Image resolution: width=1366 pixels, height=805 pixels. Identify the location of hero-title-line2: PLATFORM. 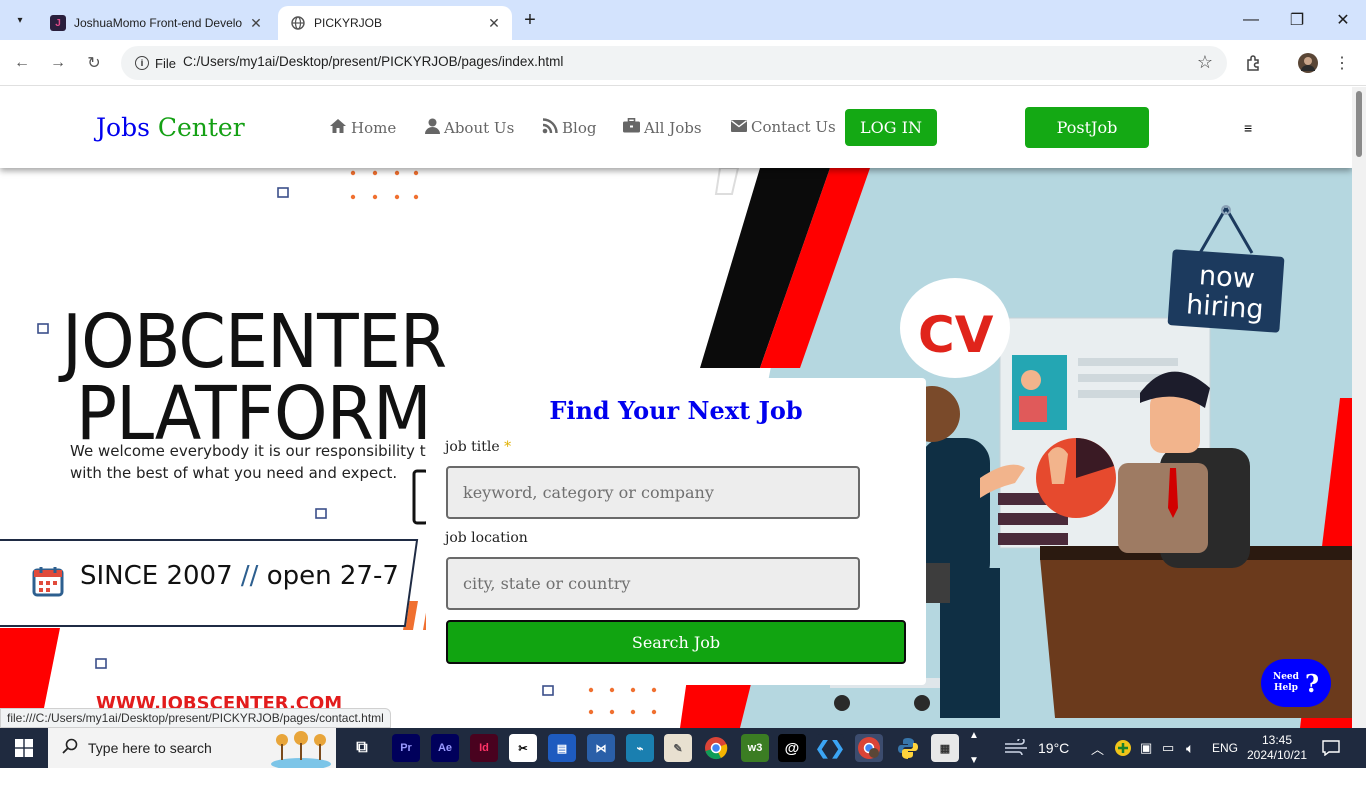
(254, 414).